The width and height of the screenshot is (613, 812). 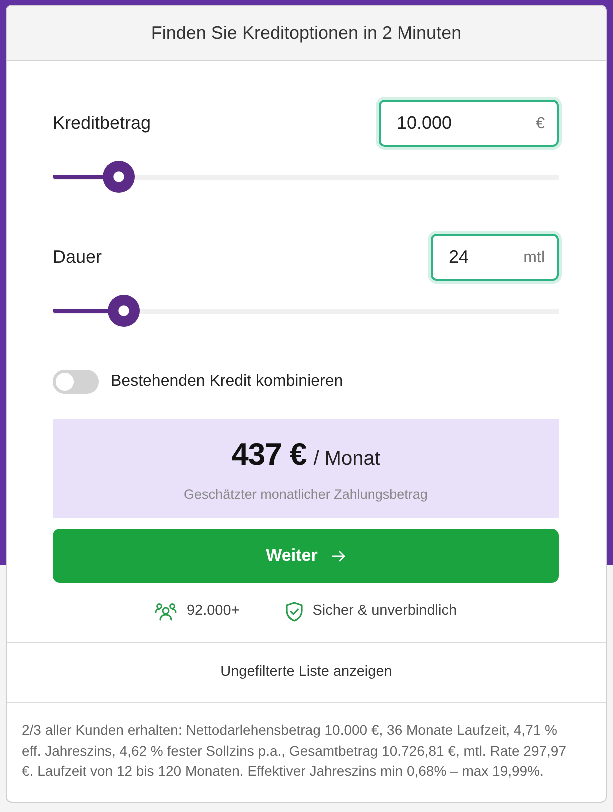 What do you see at coordinates (76, 382) in the screenshot?
I see `toggle-switch` at bounding box center [76, 382].